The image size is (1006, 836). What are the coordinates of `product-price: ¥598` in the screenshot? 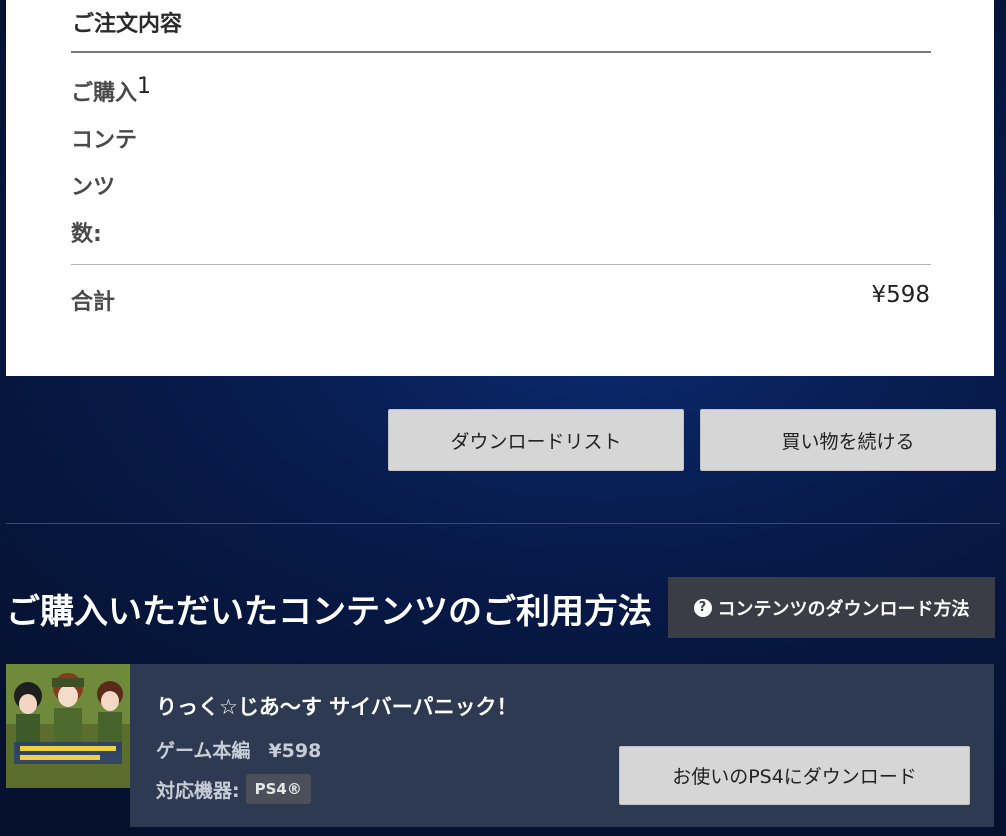 It's located at (295, 751).